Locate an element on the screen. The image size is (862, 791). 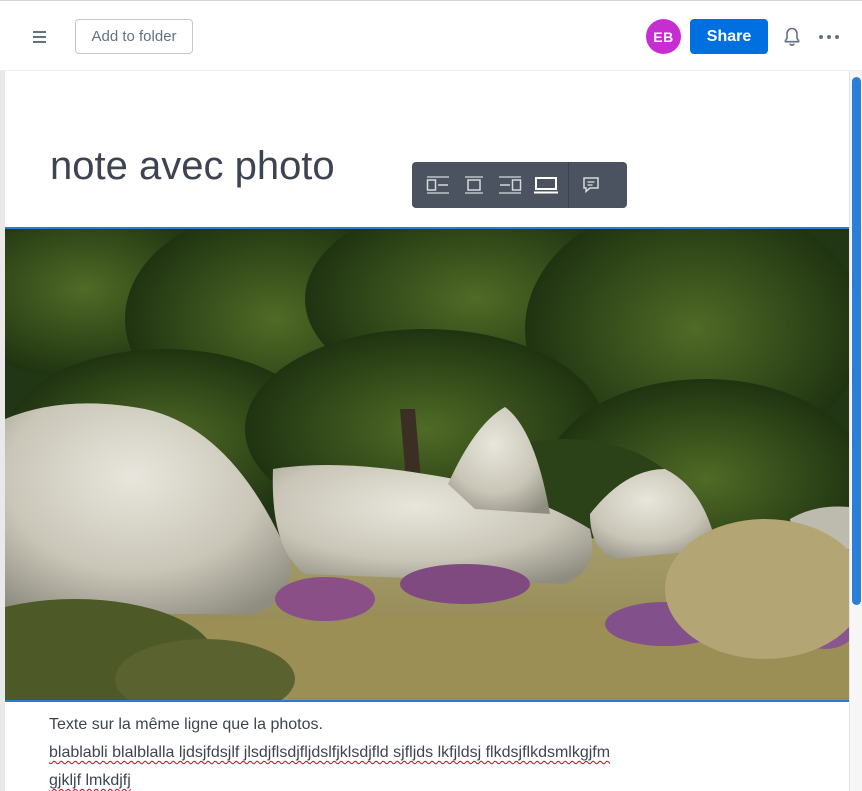
align-center-icon is located at coordinates (474, 185).